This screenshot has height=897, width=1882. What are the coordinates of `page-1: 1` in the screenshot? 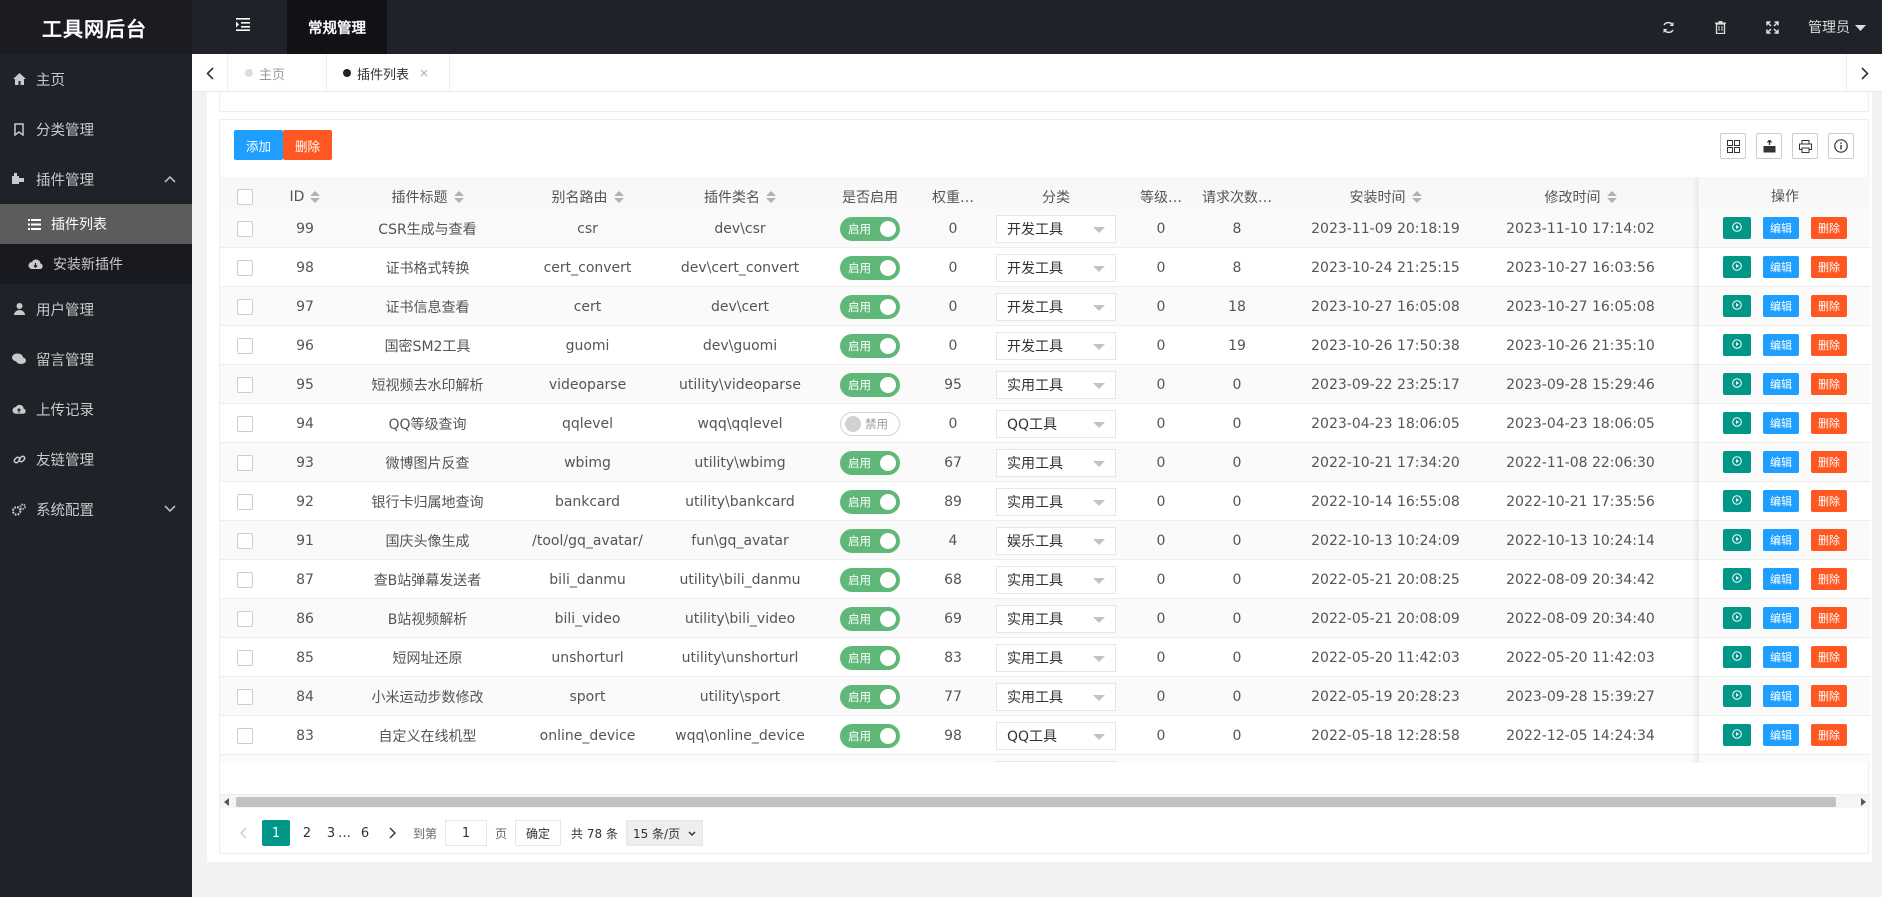 It's located at (276, 833).